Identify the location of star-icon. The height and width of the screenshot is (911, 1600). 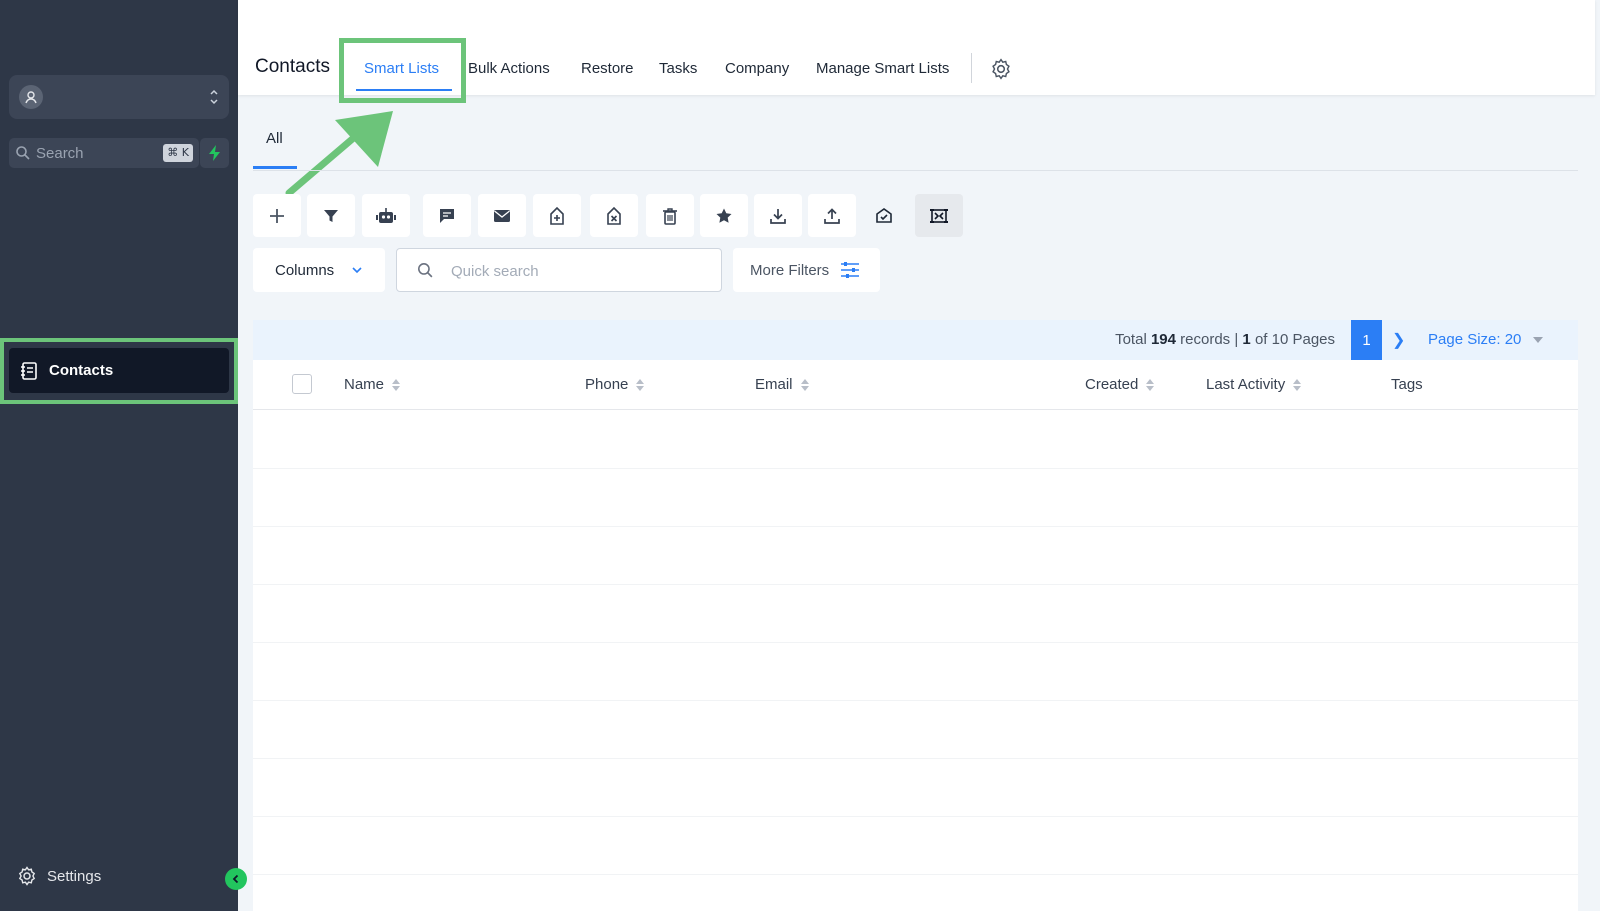
(724, 215).